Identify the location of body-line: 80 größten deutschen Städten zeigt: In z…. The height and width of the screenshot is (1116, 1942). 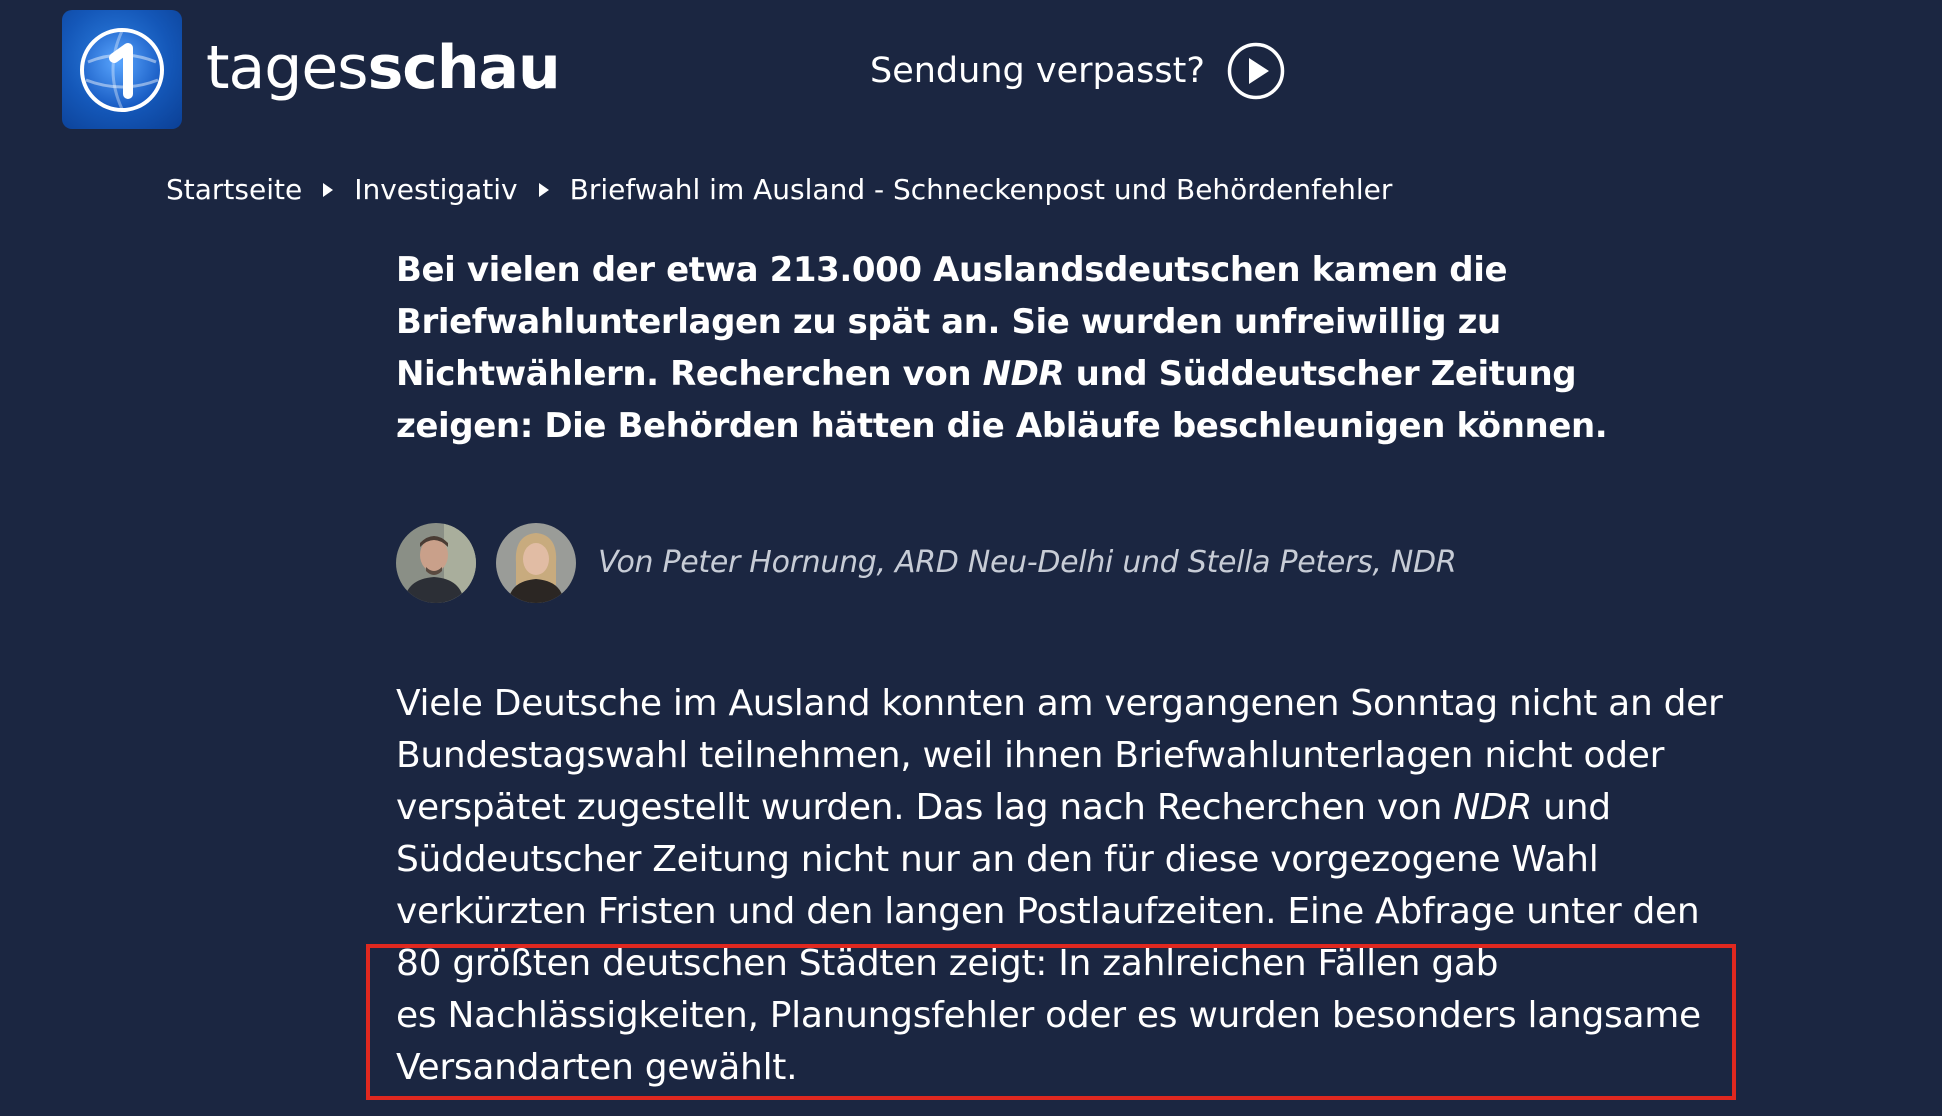
(947, 963).